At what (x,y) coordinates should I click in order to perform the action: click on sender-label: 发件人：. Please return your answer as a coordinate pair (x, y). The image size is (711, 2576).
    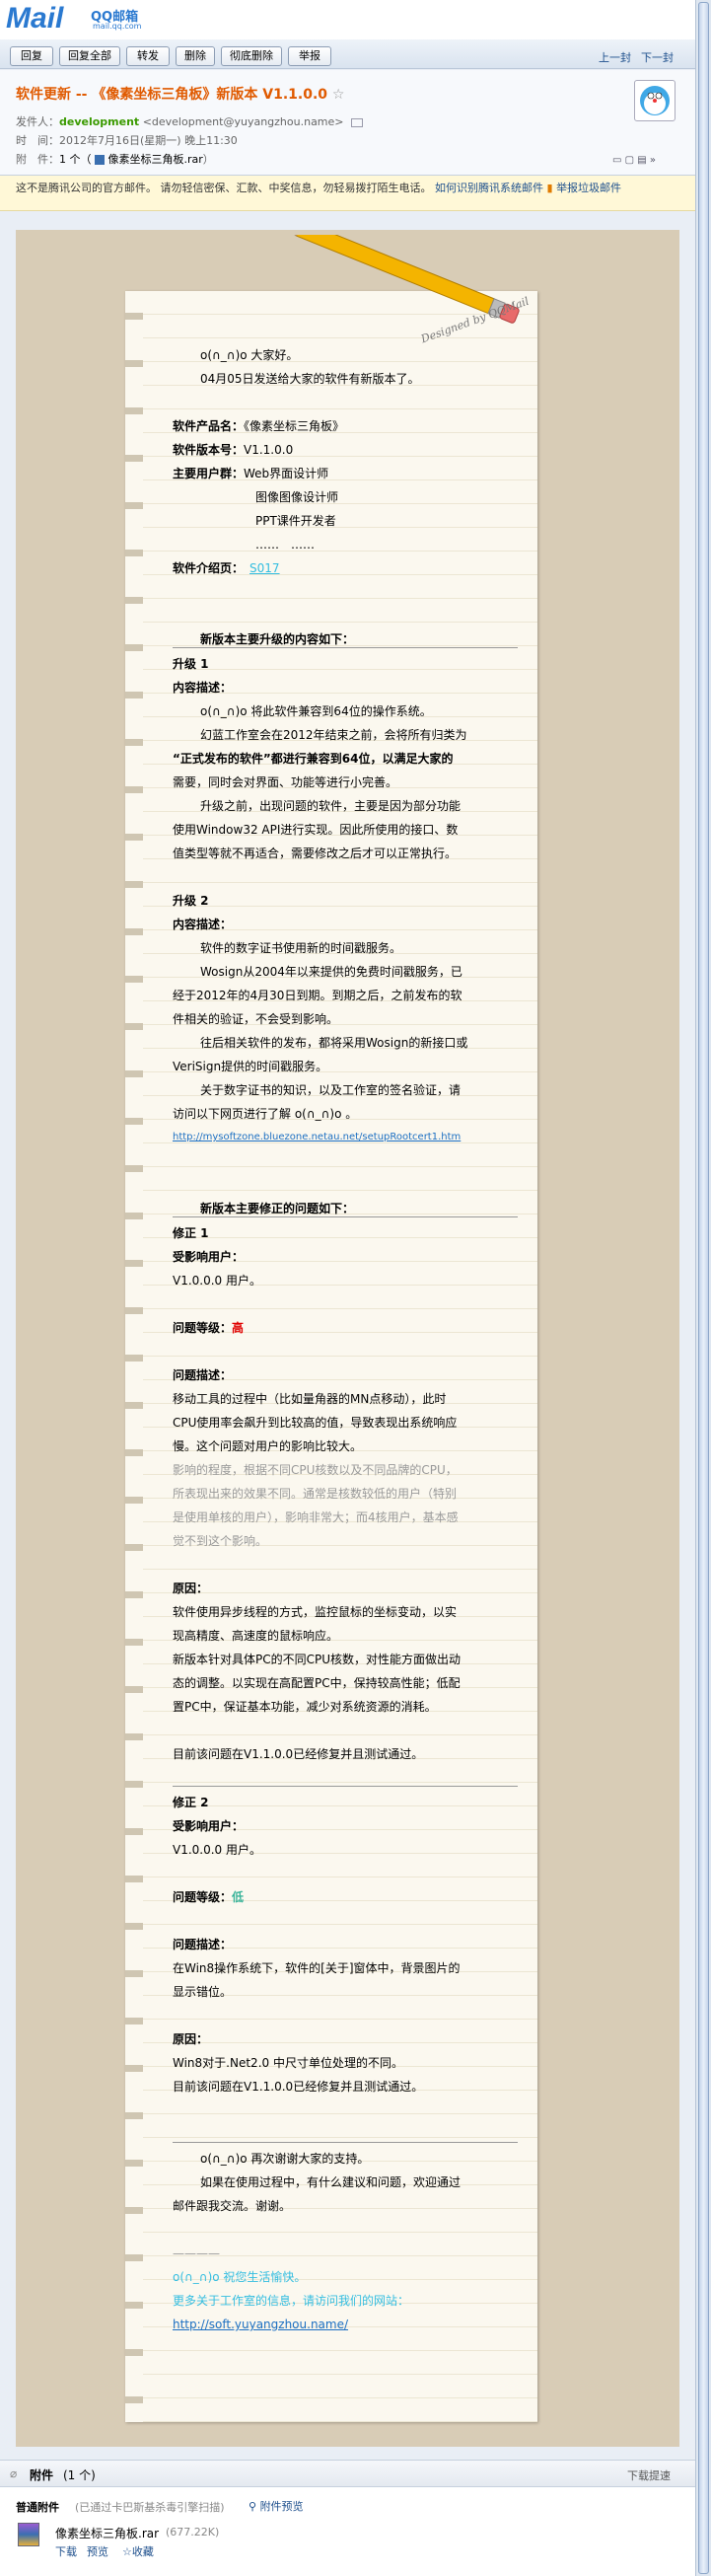
    Looking at the image, I should click on (37, 121).